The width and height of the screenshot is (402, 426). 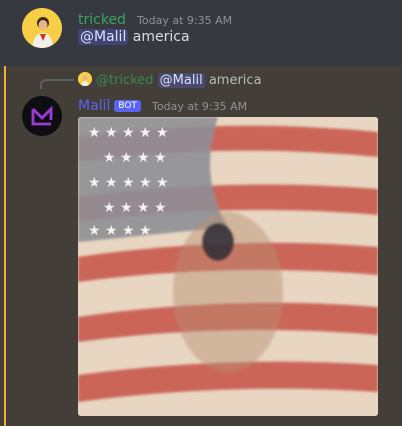 What do you see at coordinates (125, 80) in the screenshot?
I see `reply-author: @tricked` at bounding box center [125, 80].